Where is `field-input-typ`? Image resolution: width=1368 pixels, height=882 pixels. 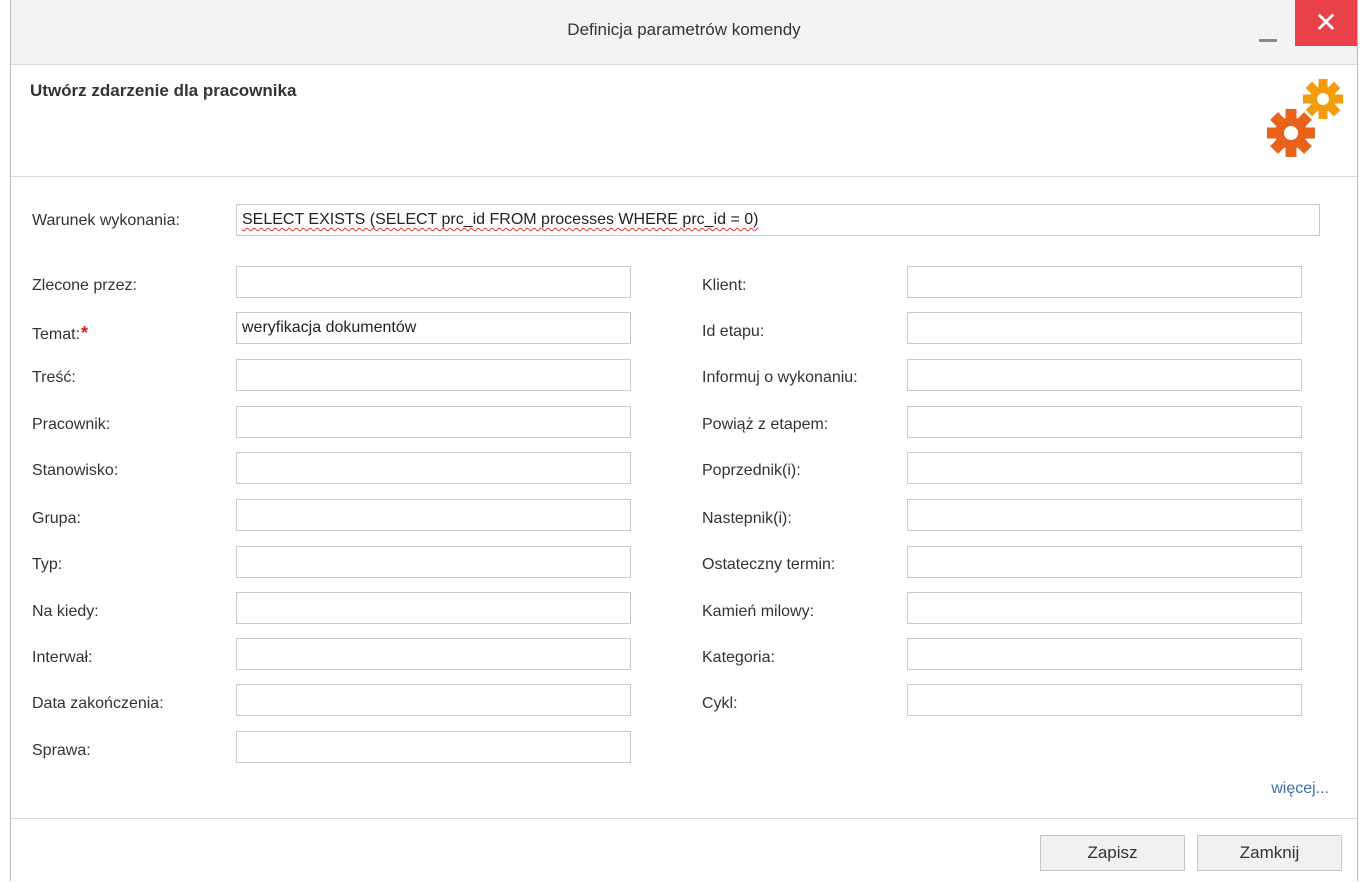 field-input-typ is located at coordinates (433, 562).